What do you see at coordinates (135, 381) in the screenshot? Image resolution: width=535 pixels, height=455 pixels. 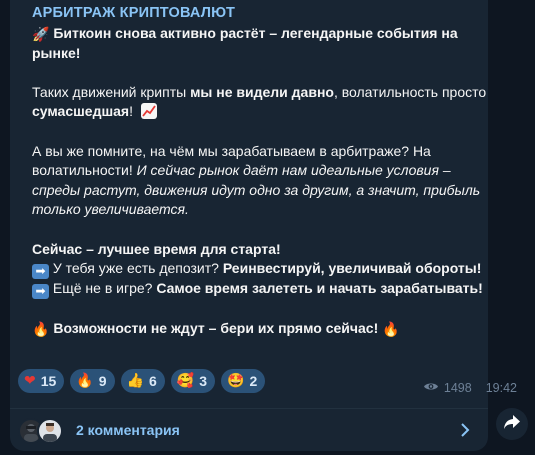 I see `thumbs-up-icon: 👍` at bounding box center [135, 381].